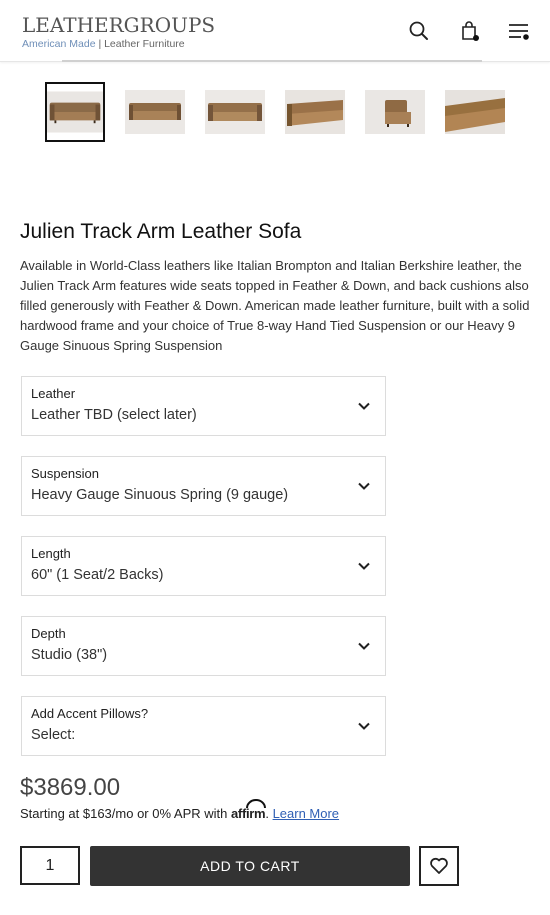  Describe the element at coordinates (48, 633) in the screenshot. I see `depth-select-label: Depth` at that location.